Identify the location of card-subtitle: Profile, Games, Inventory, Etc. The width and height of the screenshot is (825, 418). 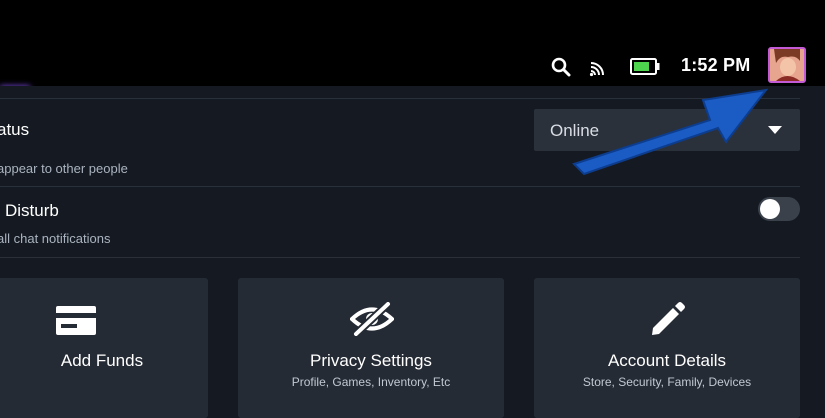
(371, 382).